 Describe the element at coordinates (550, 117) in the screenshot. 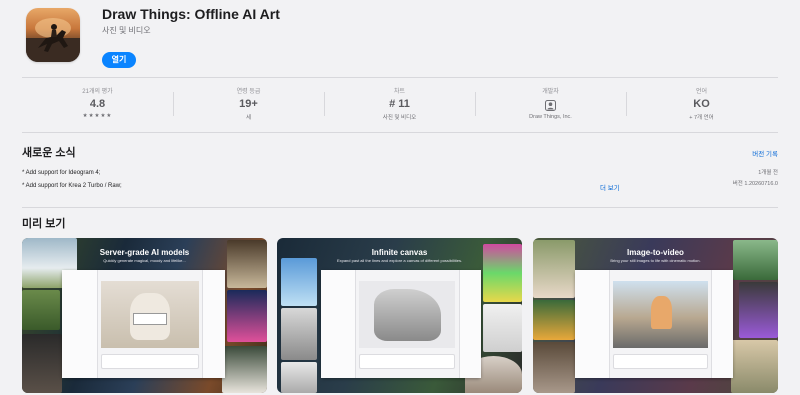

I see `developer-name: Draw Things, Inc.` at that location.